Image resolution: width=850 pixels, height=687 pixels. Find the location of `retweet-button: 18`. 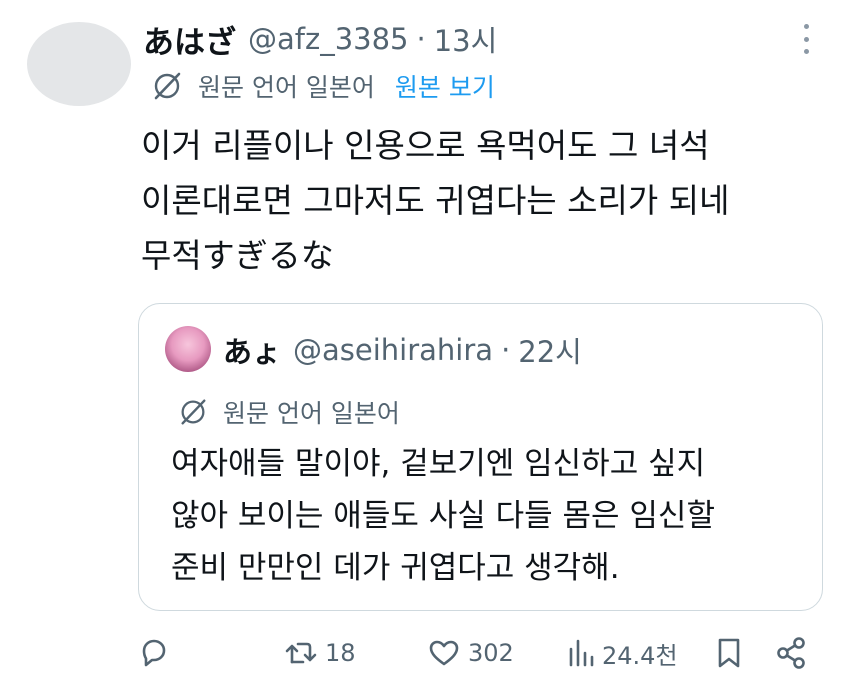

retweet-button: 18 is located at coordinates (319, 653).